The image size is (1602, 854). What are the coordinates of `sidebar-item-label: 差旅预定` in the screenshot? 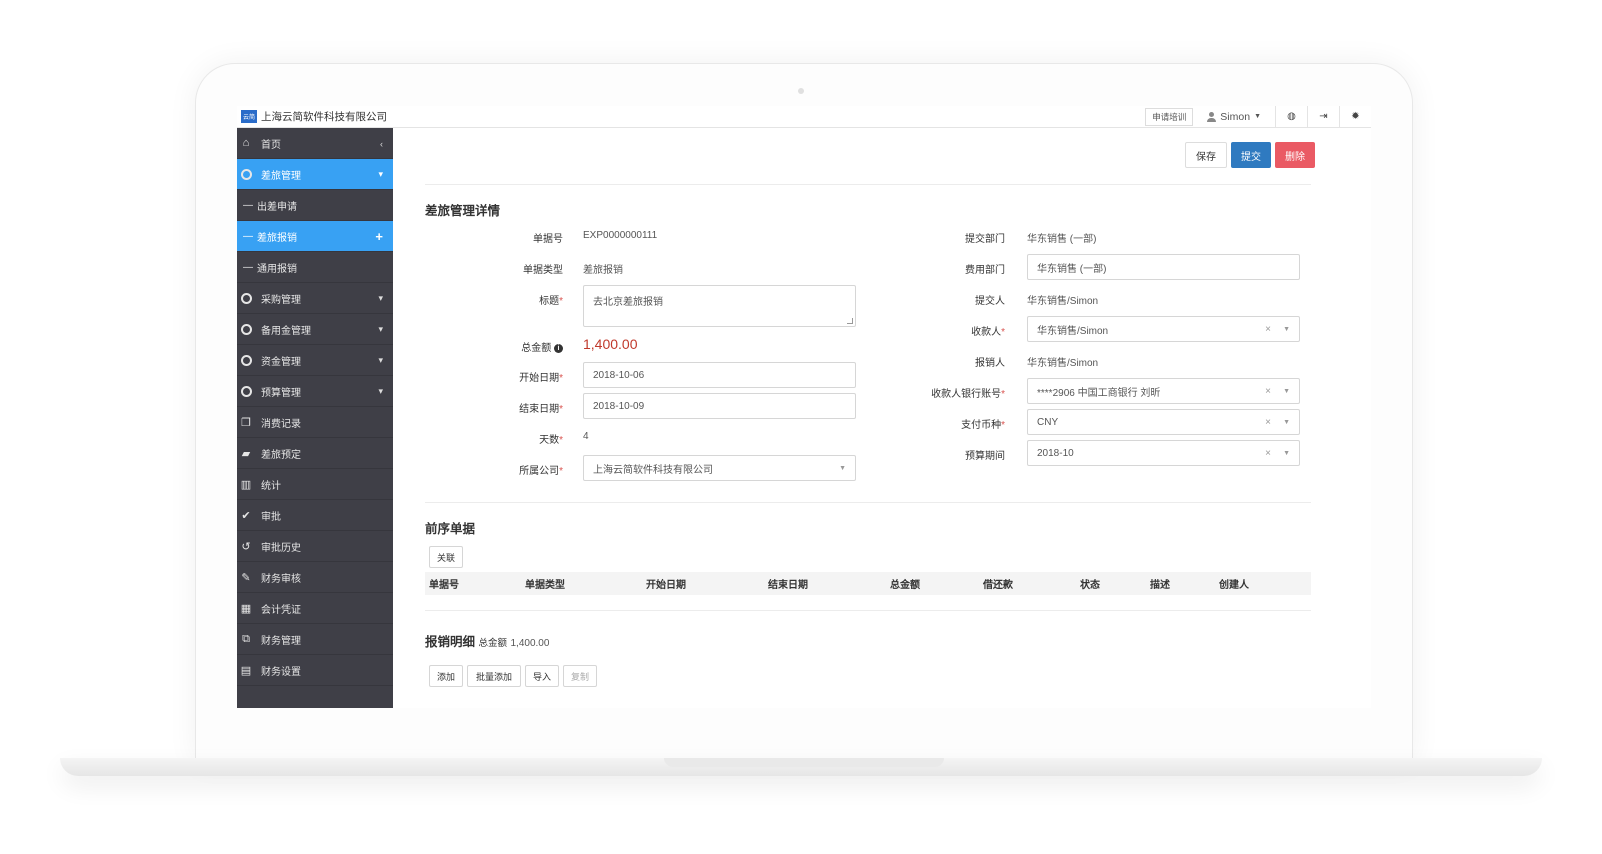 It's located at (281, 455).